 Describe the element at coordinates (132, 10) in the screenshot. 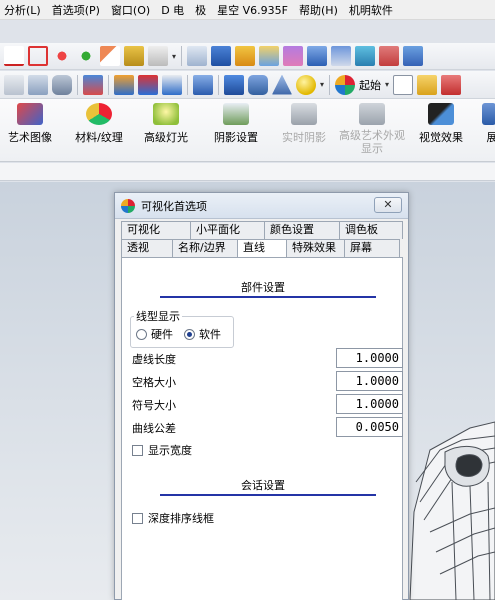

I see `menu-window: 窗口(O)` at that location.